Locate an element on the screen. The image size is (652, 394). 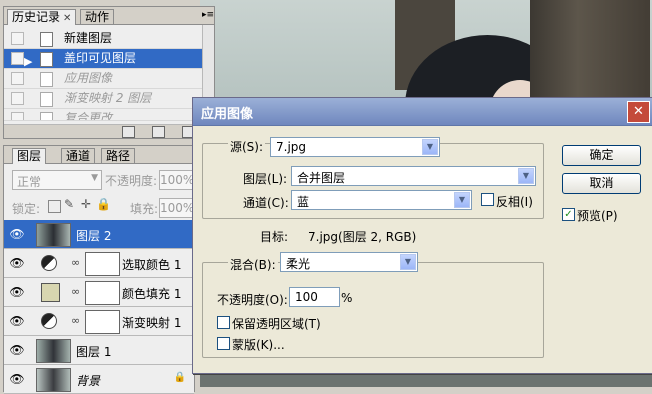
preserve-transparency-label: 保留透明区域(T) is located at coordinates (276, 324).